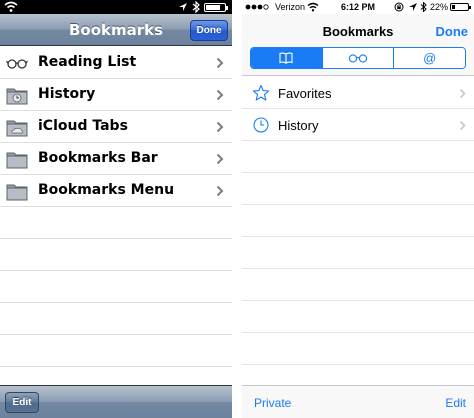  Describe the element at coordinates (261, 92) in the screenshot. I see `star-icon` at that location.